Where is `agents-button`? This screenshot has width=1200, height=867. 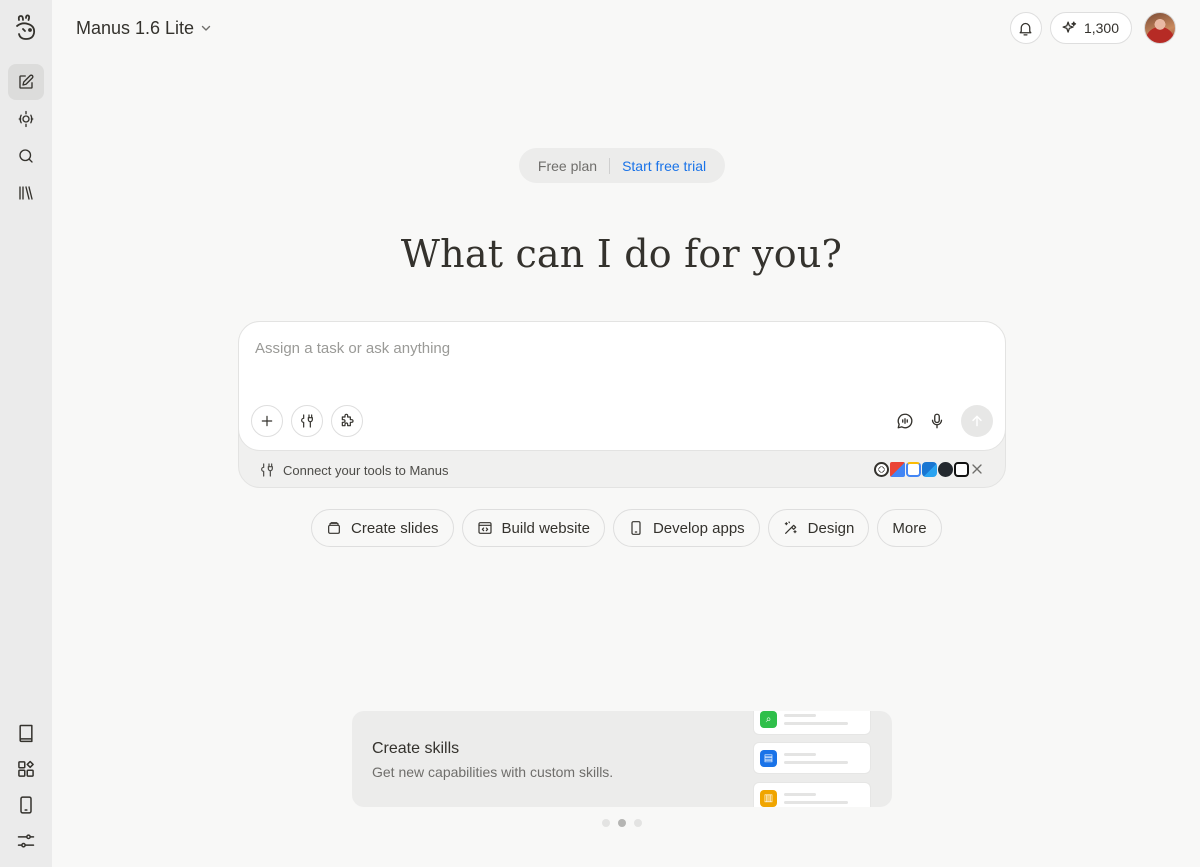 agents-button is located at coordinates (26, 119).